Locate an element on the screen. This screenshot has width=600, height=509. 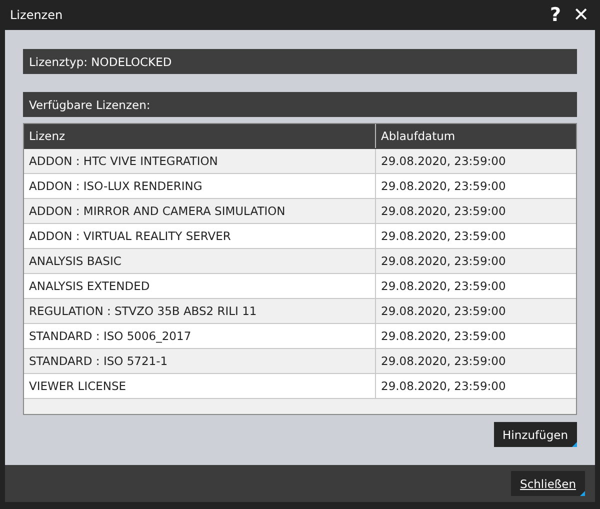
table-cell: ANALYSIS EXTENDED is located at coordinates (200, 286).